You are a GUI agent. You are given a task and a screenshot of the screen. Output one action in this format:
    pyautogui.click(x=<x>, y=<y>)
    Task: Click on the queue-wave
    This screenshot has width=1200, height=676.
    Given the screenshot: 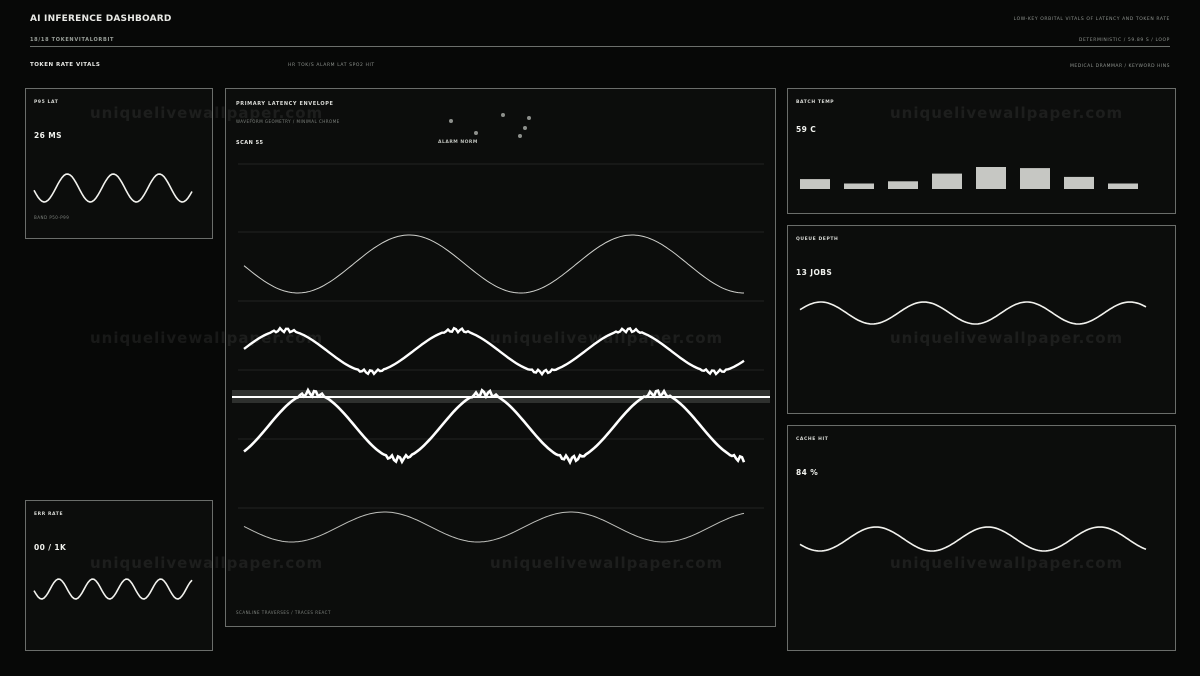 What is the action you would take?
    pyautogui.click(x=973, y=313)
    